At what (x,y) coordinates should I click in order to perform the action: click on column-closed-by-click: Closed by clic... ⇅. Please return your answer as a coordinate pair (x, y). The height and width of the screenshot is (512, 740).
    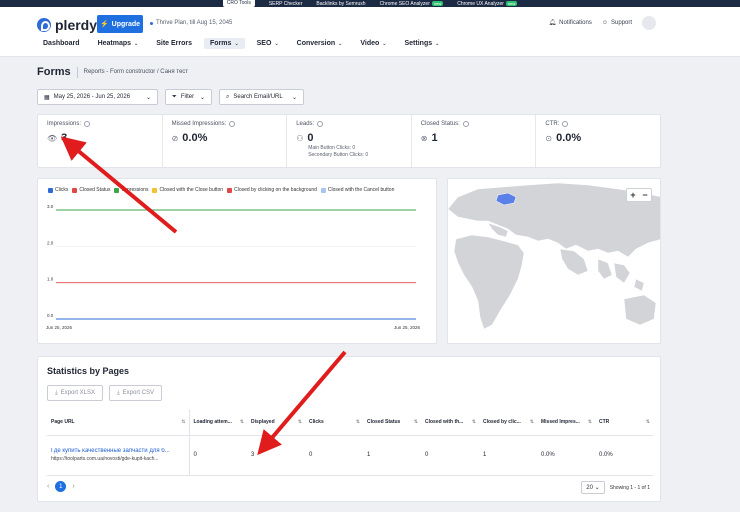
    Looking at the image, I should click on (508, 422).